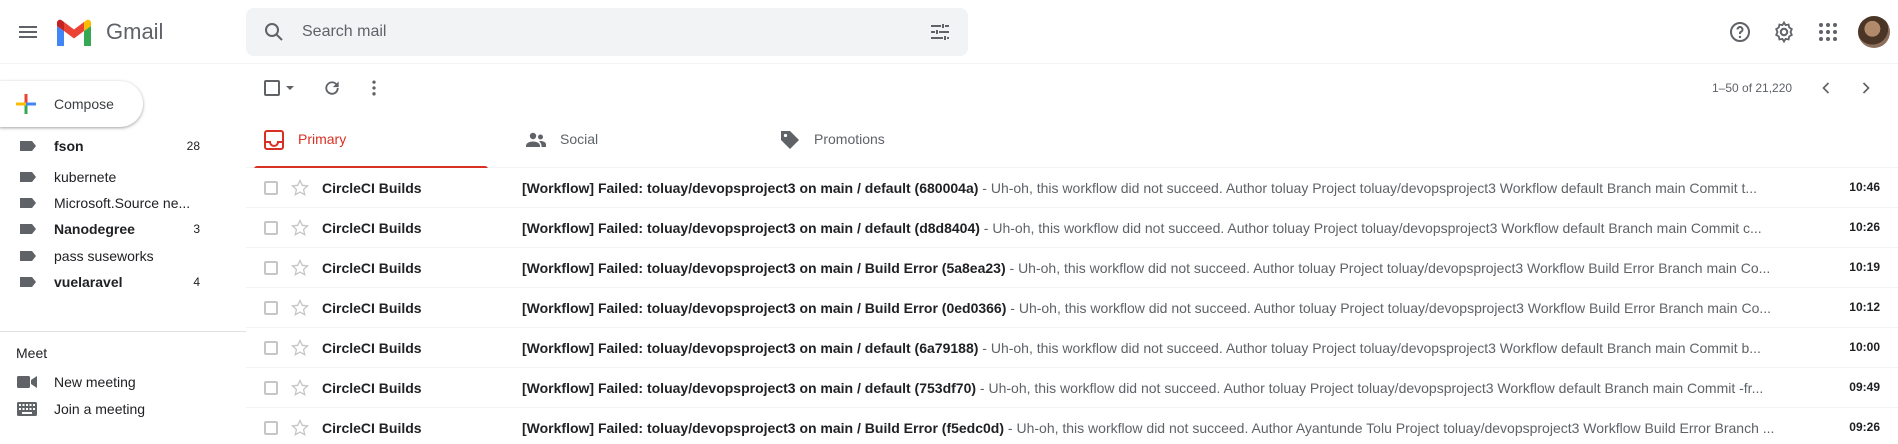  I want to click on sidebar-label-vuelaravel: vuelaravel 4, so click(105, 282).